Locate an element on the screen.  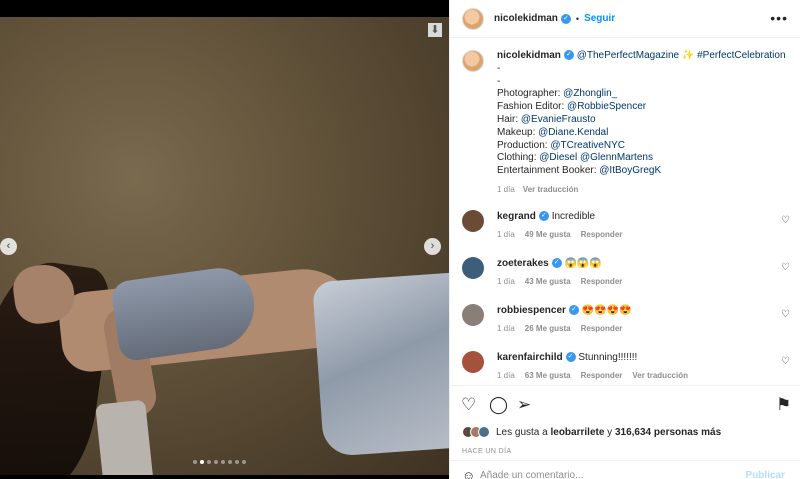
reply-label: Responder is located at coordinates (601, 281).